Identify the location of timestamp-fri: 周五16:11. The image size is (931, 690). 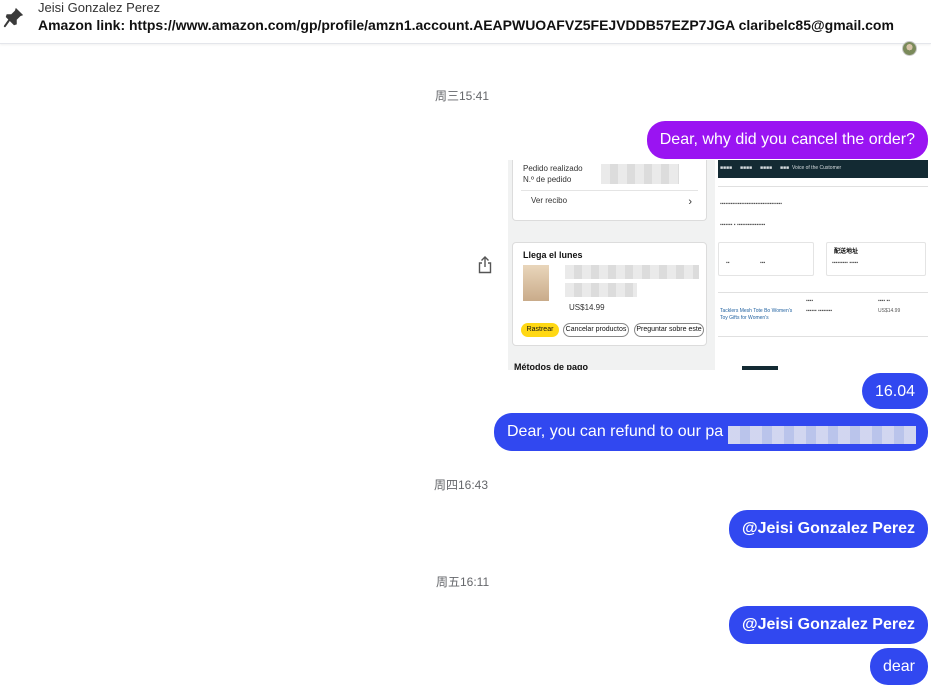
(463, 582).